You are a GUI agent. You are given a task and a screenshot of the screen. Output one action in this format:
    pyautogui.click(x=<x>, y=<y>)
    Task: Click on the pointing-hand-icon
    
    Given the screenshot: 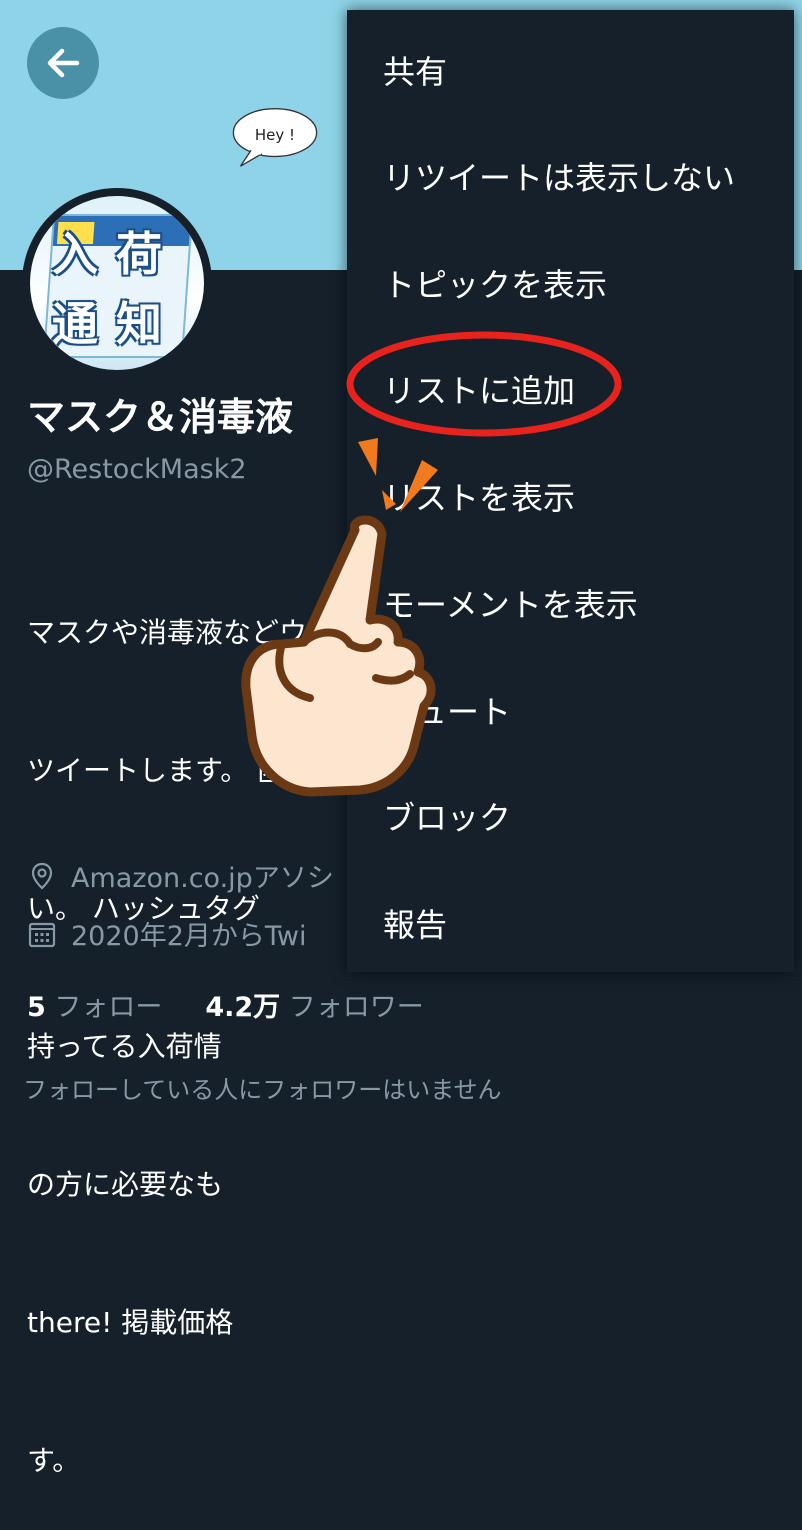 What is the action you would take?
    pyautogui.click(x=339, y=617)
    